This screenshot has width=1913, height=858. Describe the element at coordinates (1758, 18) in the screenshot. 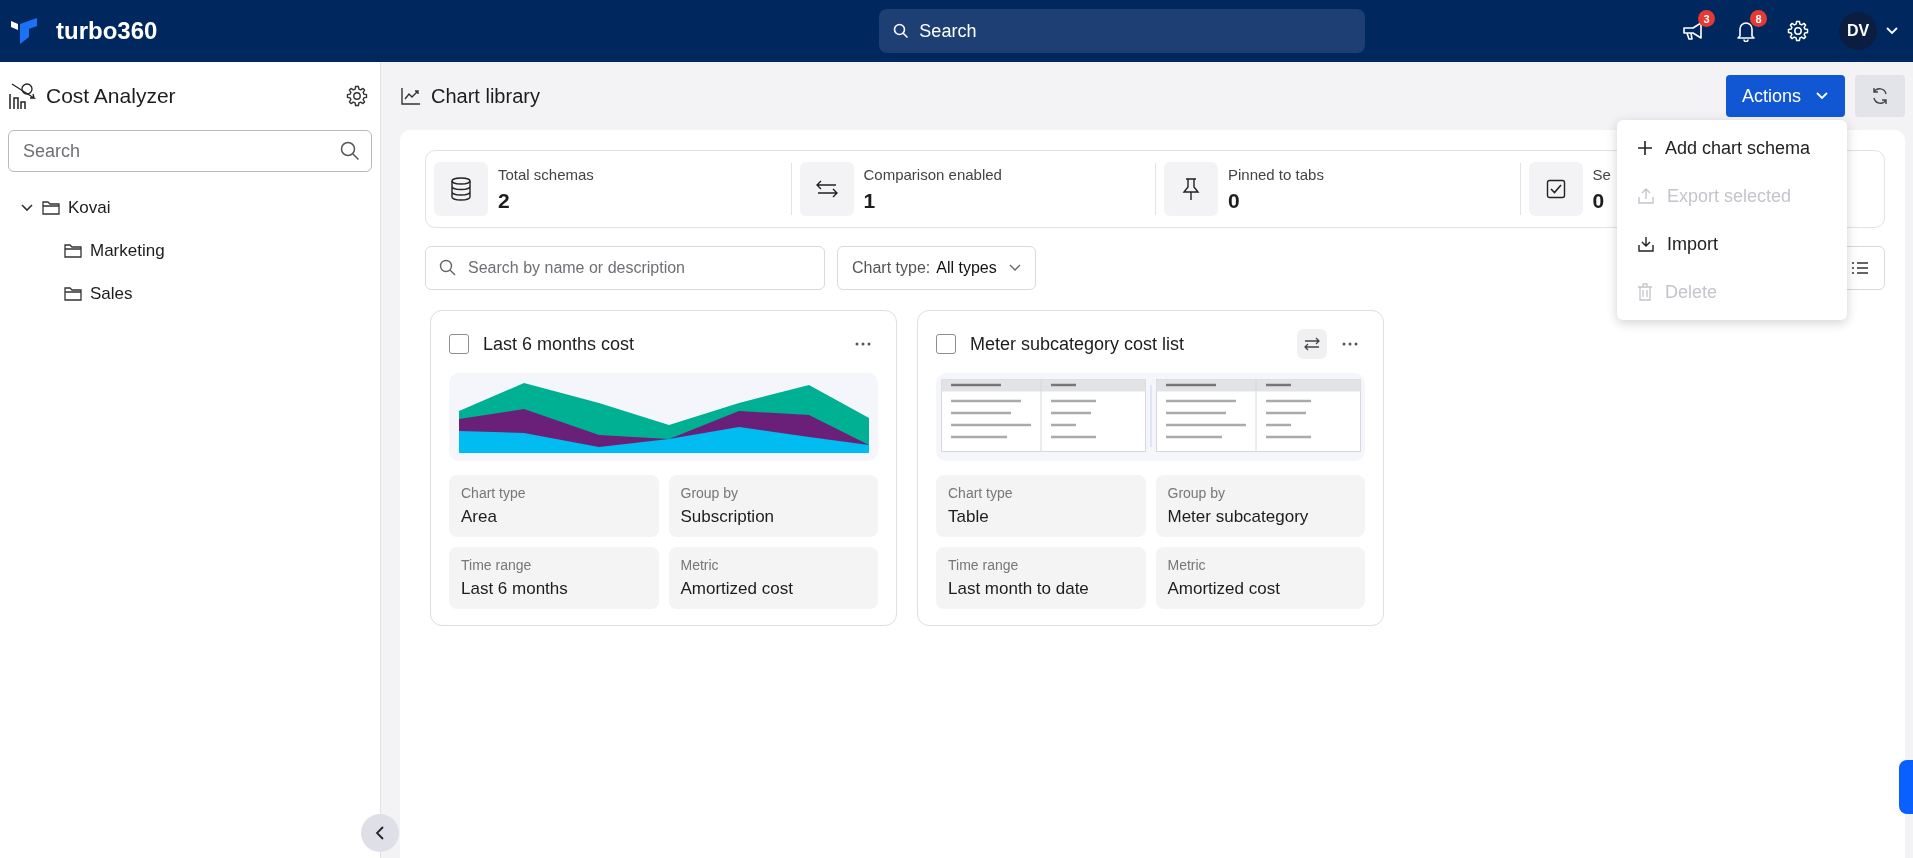

I see `notification-badge: 8` at that location.